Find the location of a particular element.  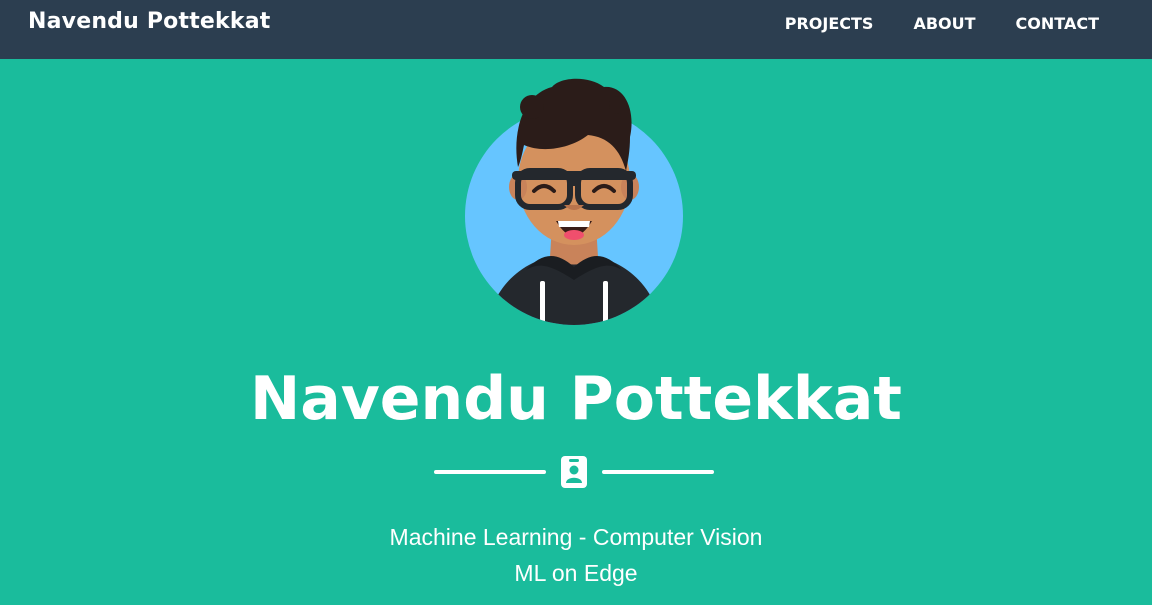

id-badge-icon is located at coordinates (574, 472).